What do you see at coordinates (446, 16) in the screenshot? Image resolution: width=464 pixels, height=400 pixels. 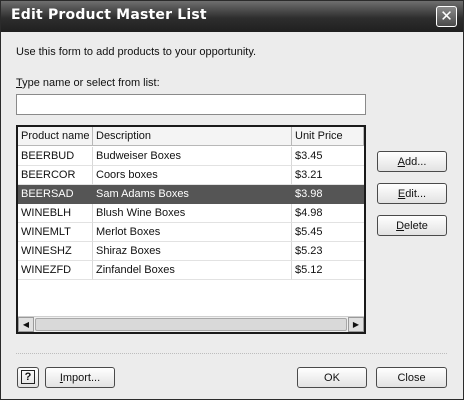 I see `close-icon: ✕` at bounding box center [446, 16].